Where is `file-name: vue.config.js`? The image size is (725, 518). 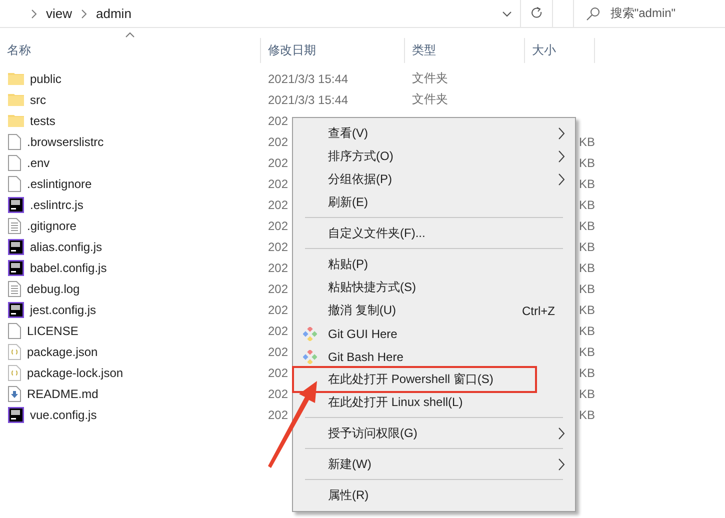 file-name: vue.config.js is located at coordinates (63, 415).